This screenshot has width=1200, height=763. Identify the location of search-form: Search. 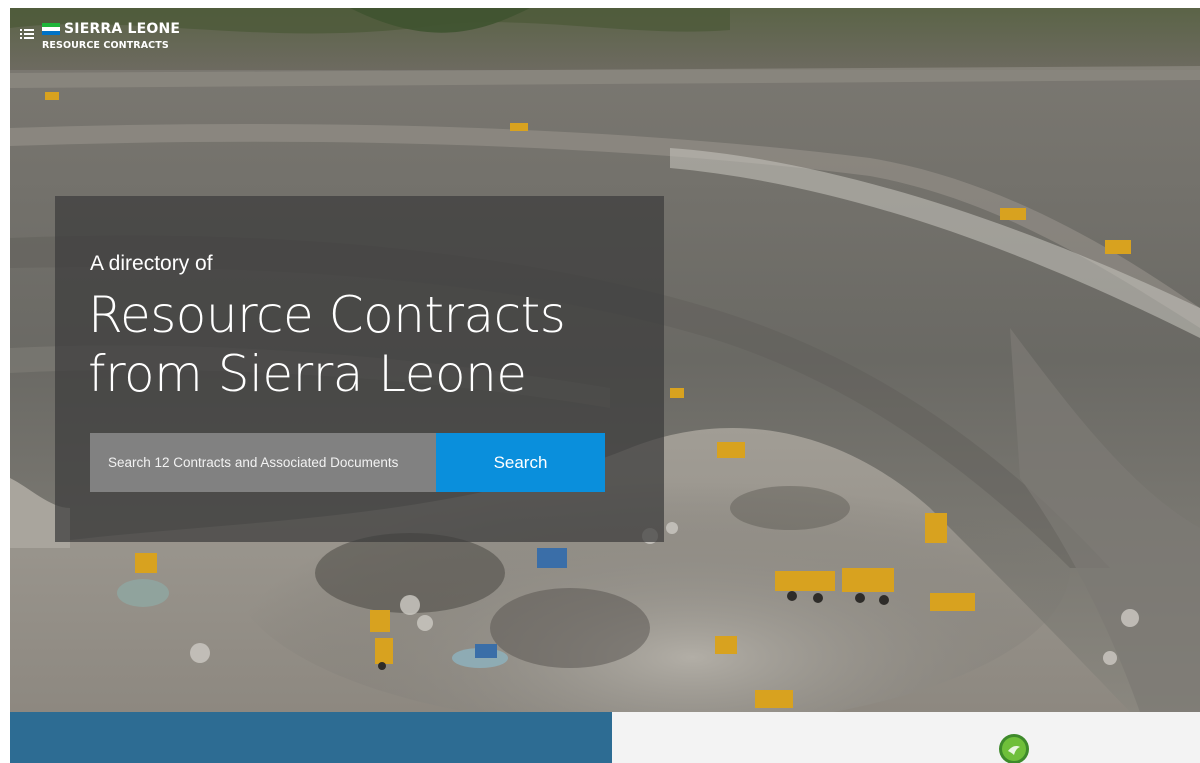
(347, 462).